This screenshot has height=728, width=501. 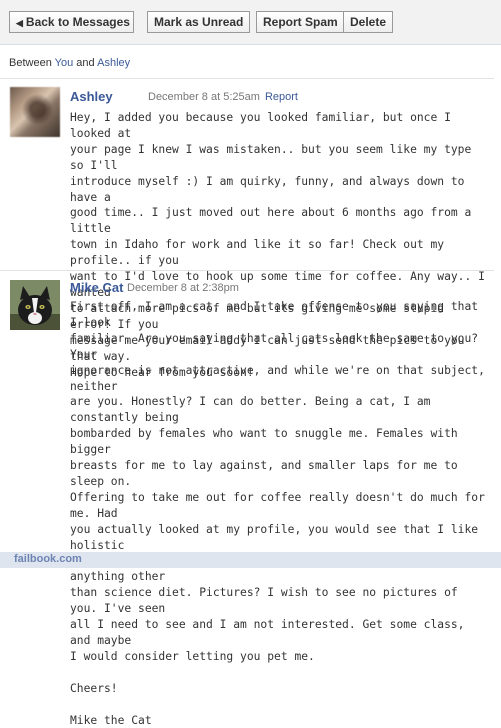 I want to click on participants-conjunction: and, so click(x=85, y=63).